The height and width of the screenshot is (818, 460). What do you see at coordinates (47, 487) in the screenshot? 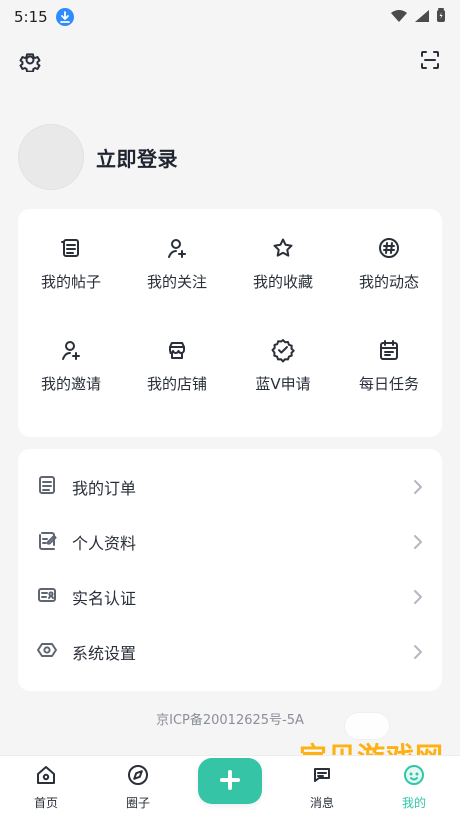
I see `orders-icon` at bounding box center [47, 487].